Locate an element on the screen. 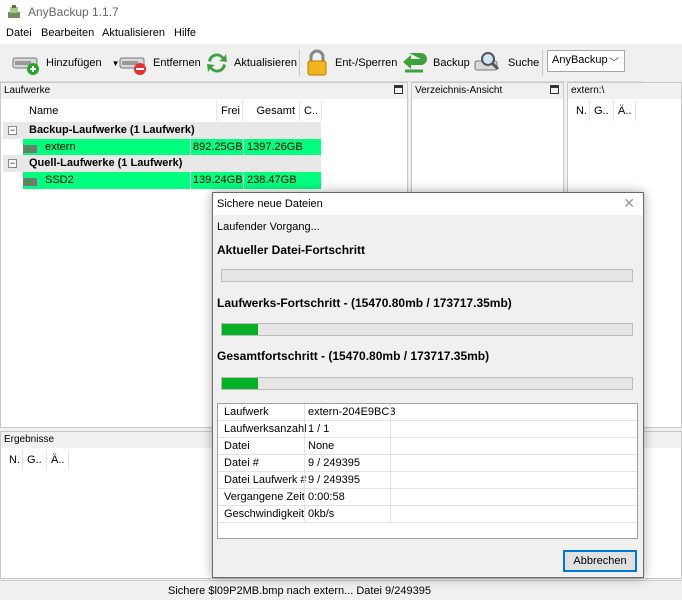  window-title: AnyBackup 1.1.7 is located at coordinates (73, 12).